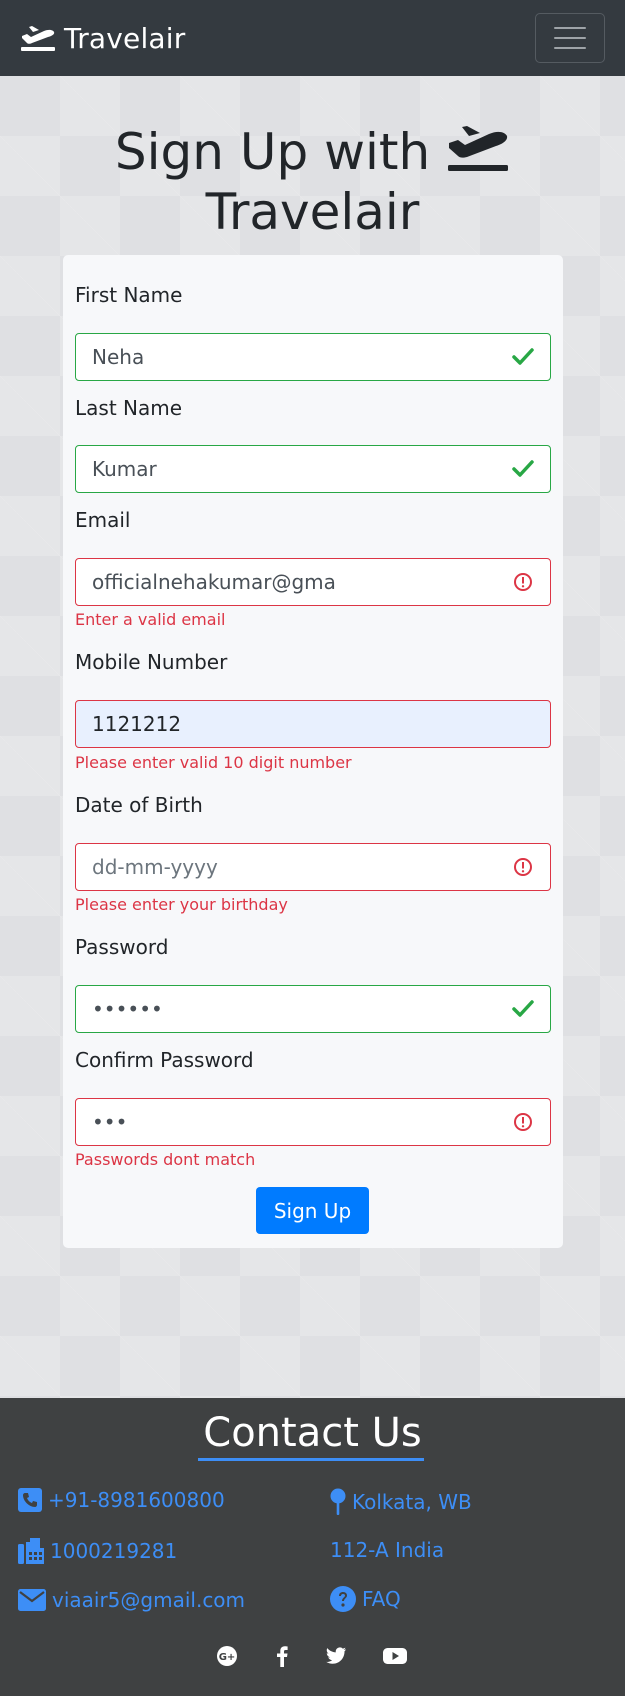 The height and width of the screenshot is (1696, 625). I want to click on map-pin-icon, so click(338, 1501).